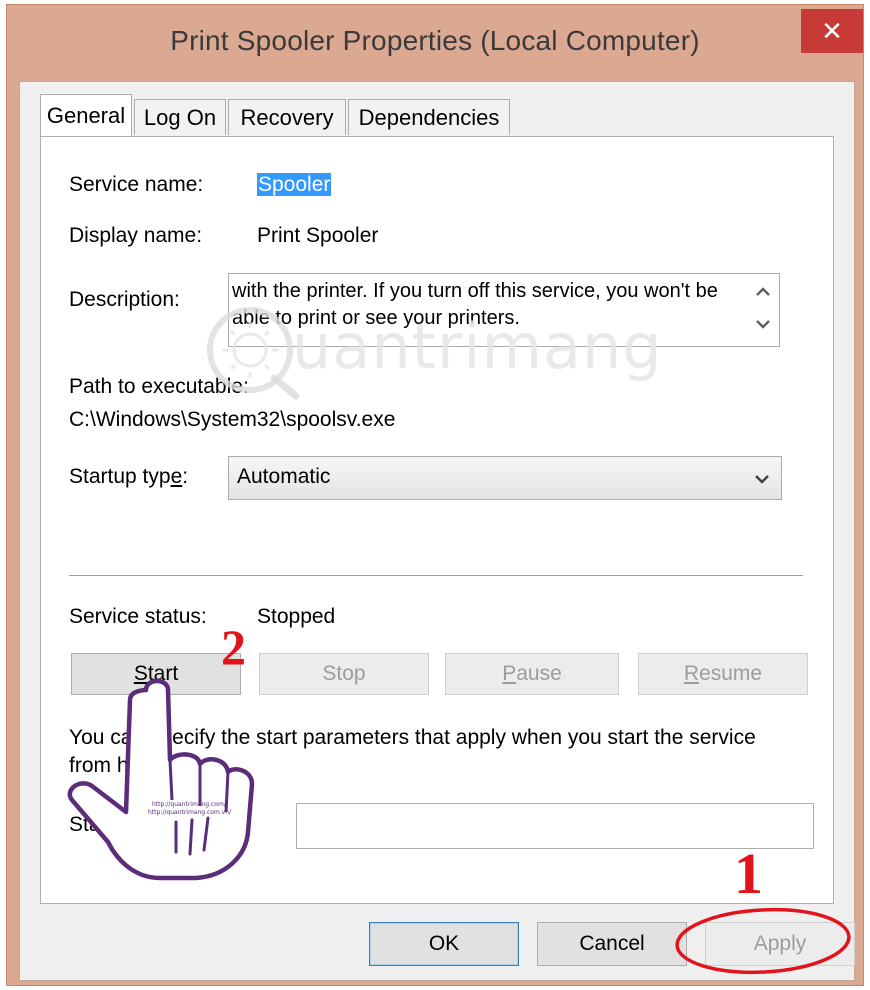 This screenshot has width=870, height=990. What do you see at coordinates (763, 292) in the screenshot?
I see `scroll-up-icon` at bounding box center [763, 292].